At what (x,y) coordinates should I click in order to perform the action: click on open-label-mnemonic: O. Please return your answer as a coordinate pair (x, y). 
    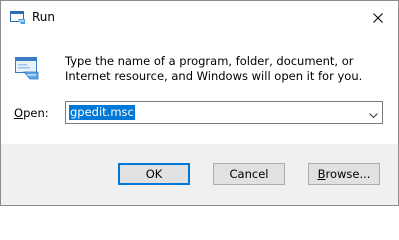
    Looking at the image, I should click on (19, 113).